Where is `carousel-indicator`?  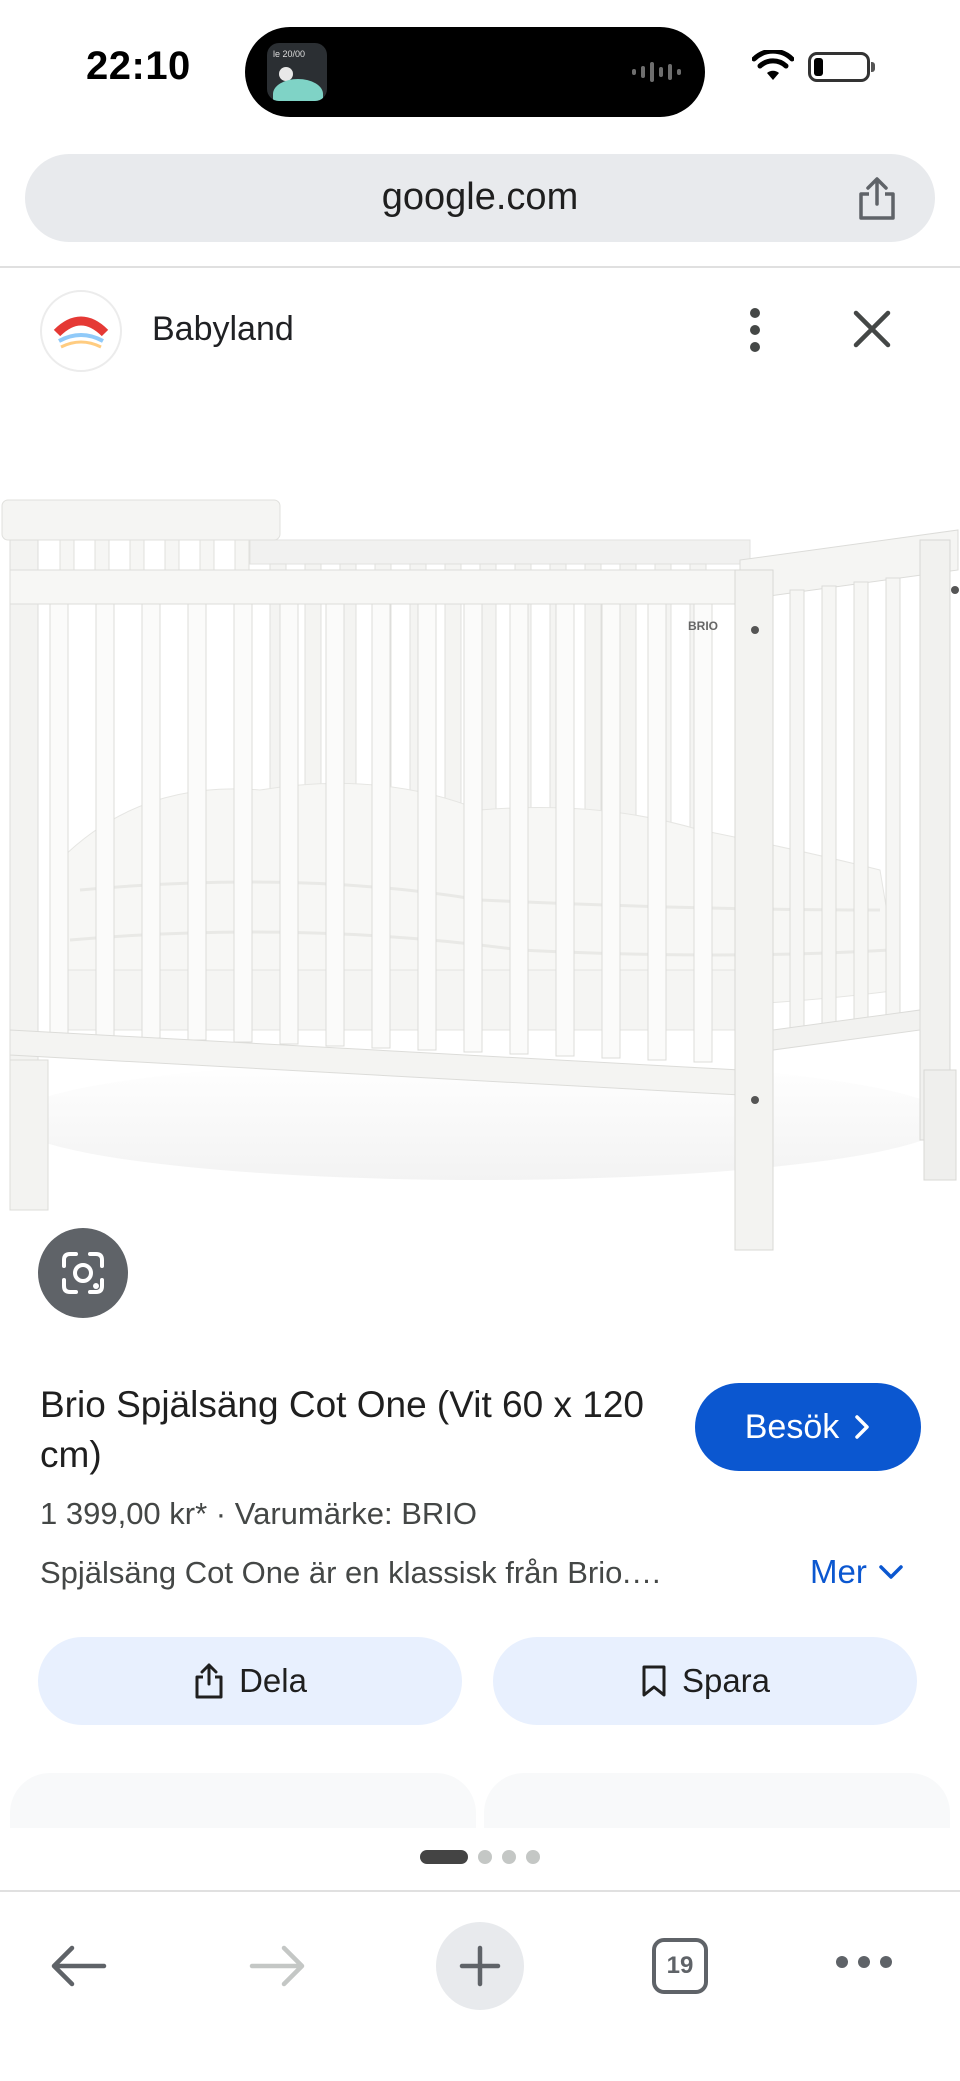
carousel-indicator is located at coordinates (480, 1857).